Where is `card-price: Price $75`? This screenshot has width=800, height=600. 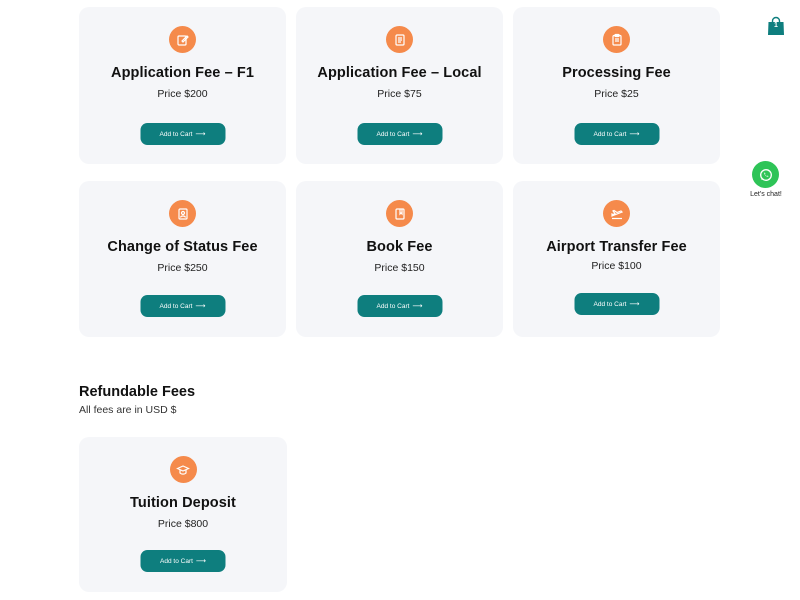
card-price: Price $75 is located at coordinates (399, 94).